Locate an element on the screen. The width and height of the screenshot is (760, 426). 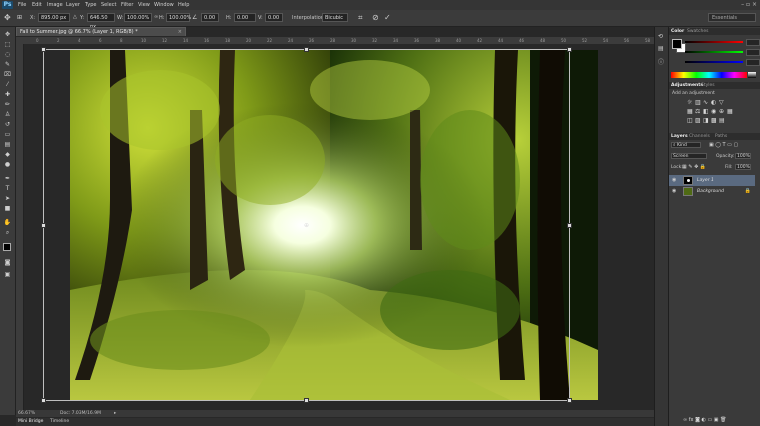
layer-kind-filter: ⌕ Kind is located at coordinates (686, 145).